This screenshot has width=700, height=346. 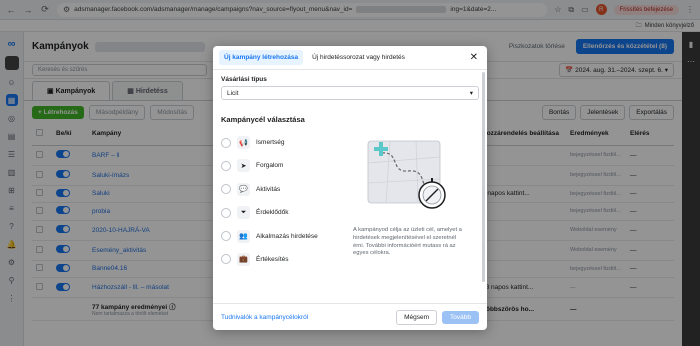 I want to click on funnel-icon: ⏷, so click(x=243, y=213).